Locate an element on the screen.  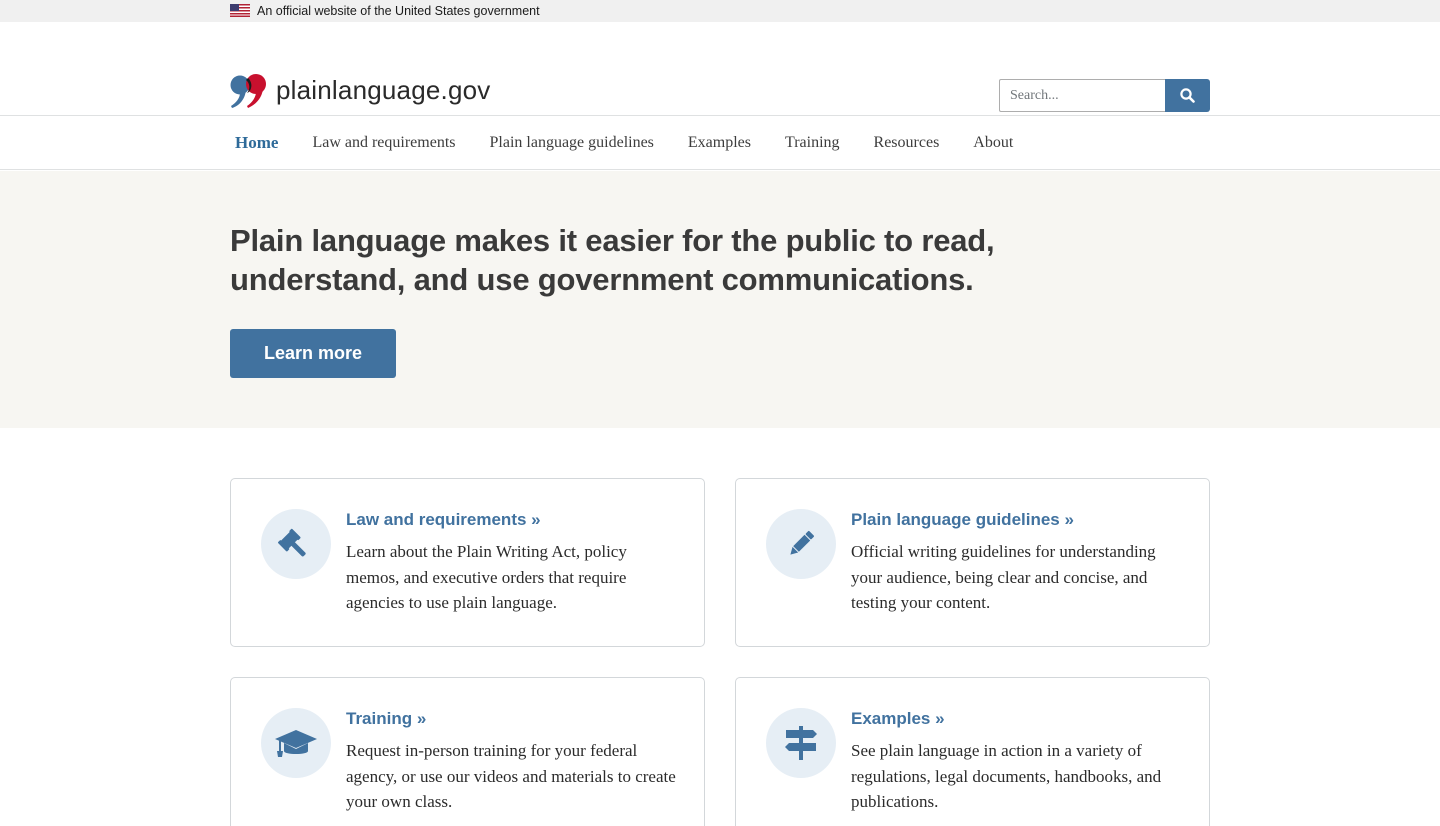
signpost-icon is located at coordinates (801, 743).